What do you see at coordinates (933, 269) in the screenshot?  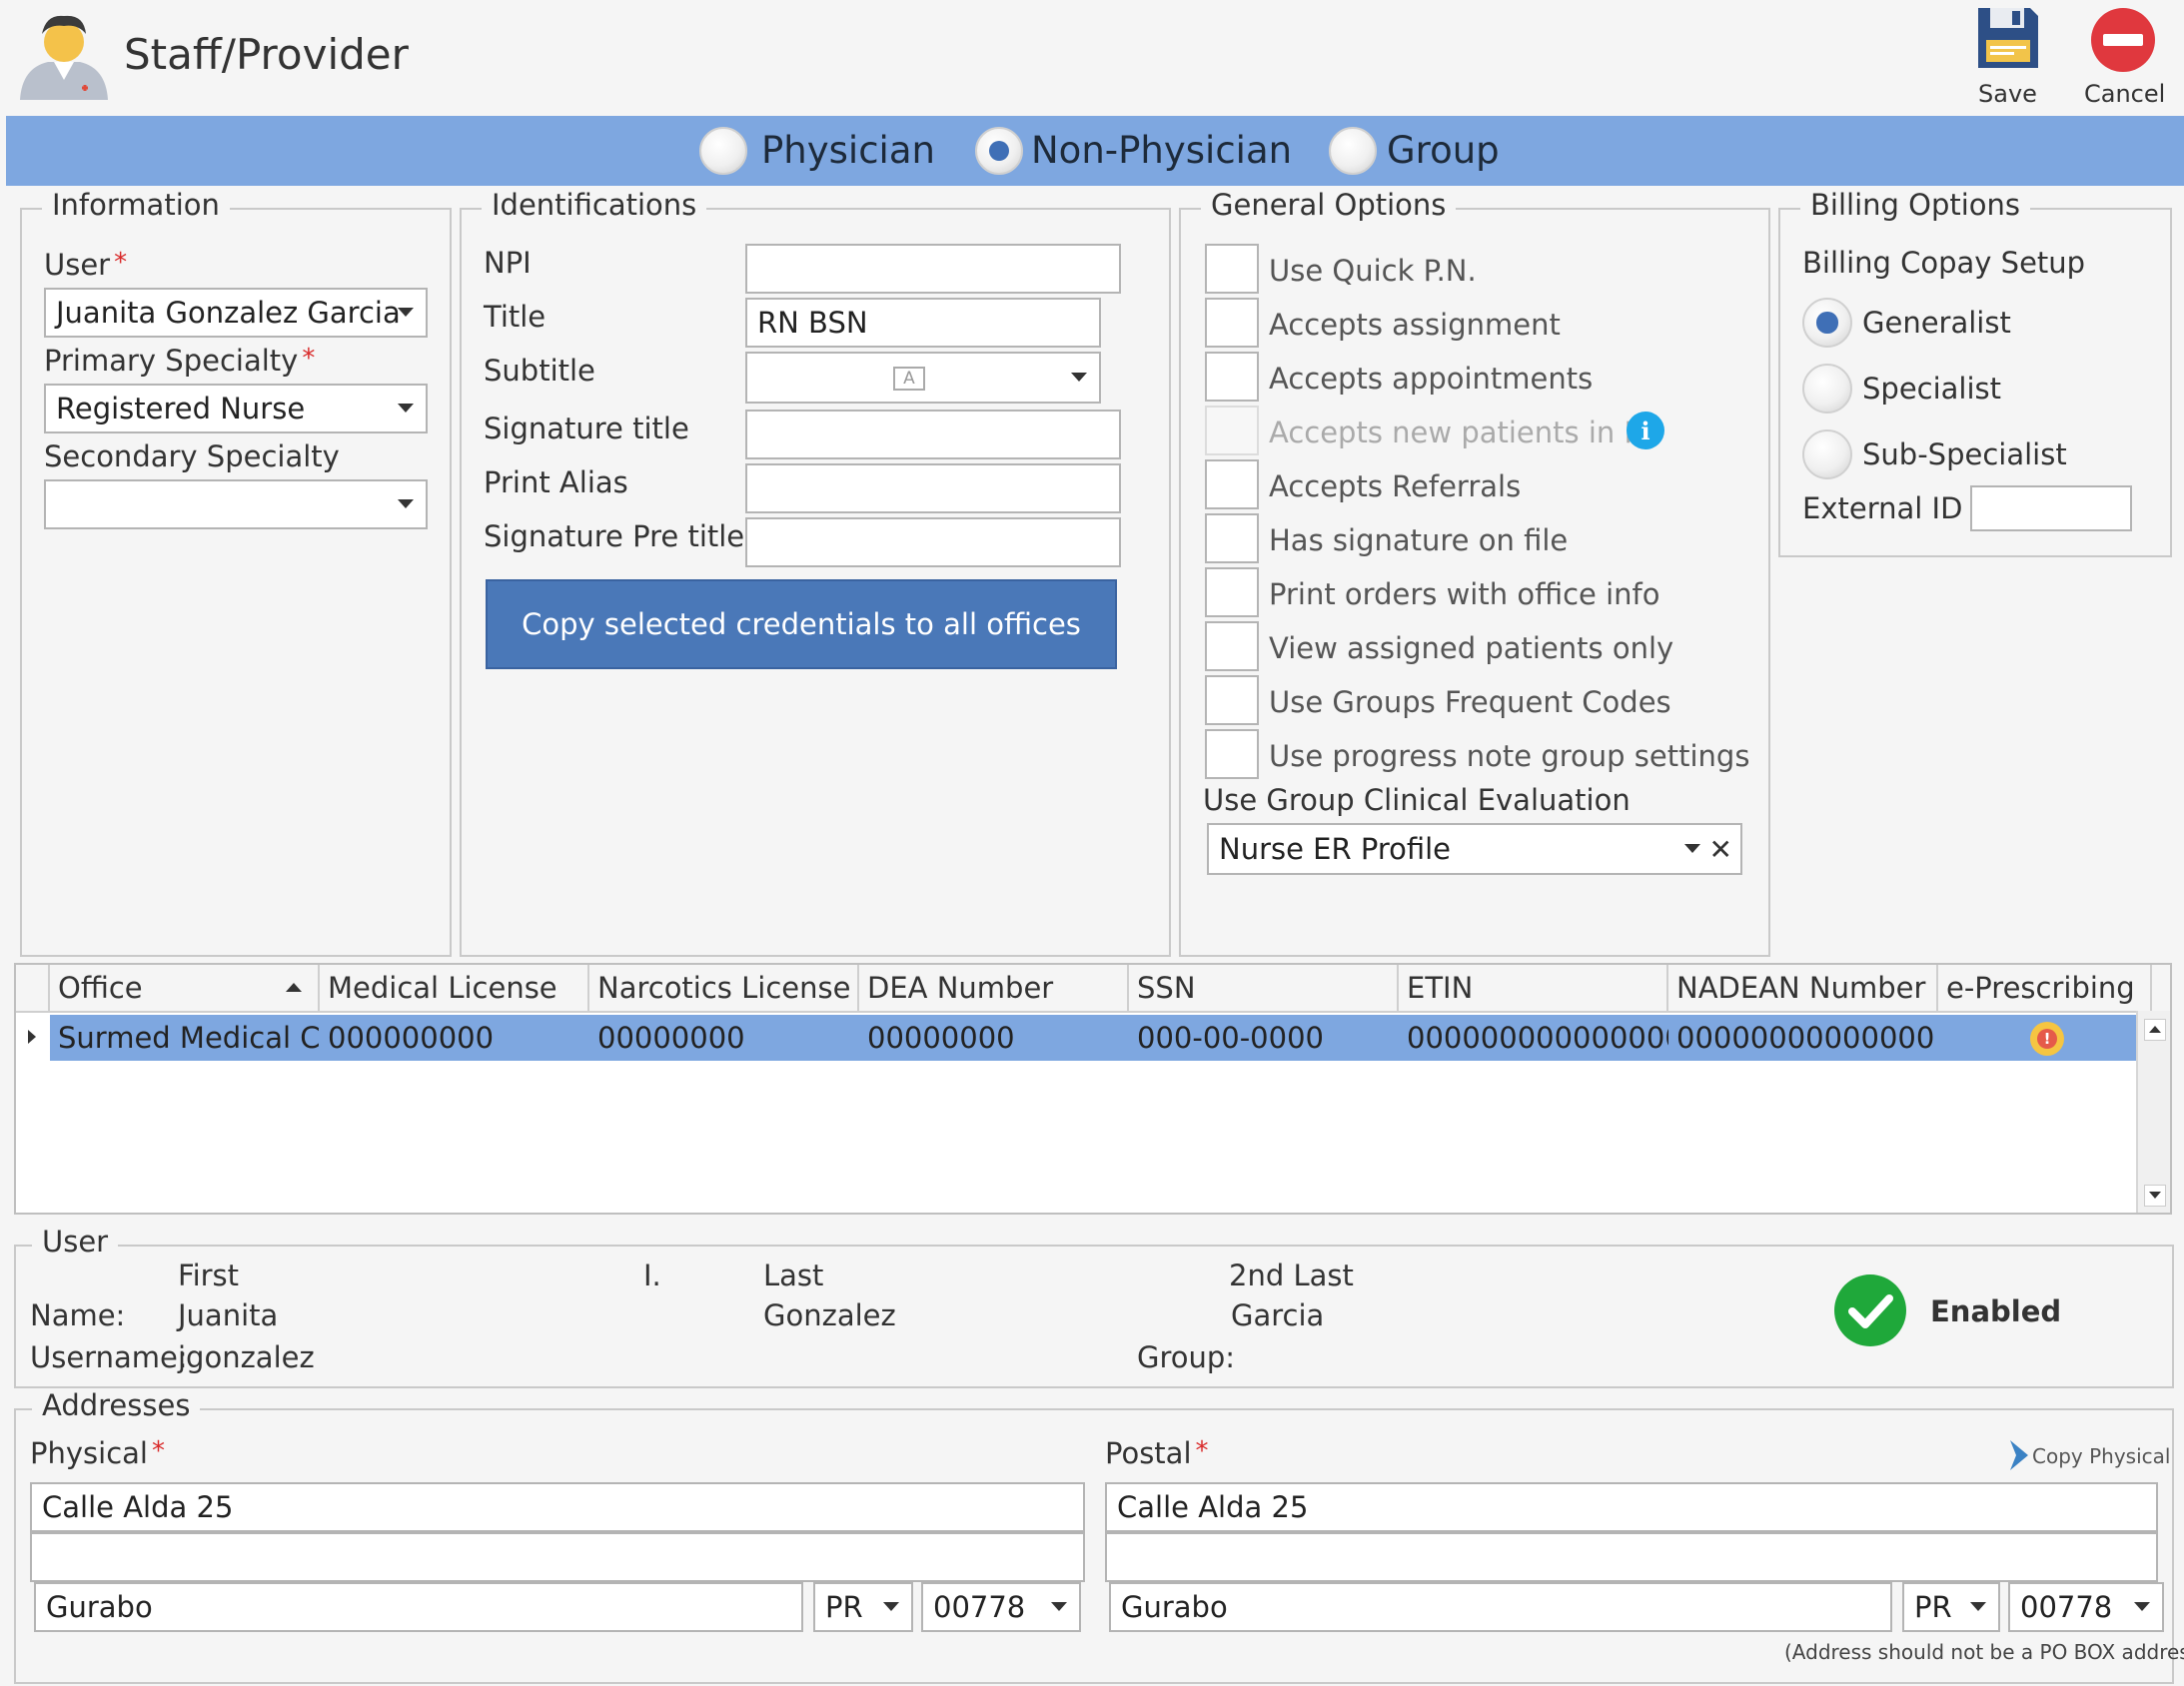 I see `npi-input` at bounding box center [933, 269].